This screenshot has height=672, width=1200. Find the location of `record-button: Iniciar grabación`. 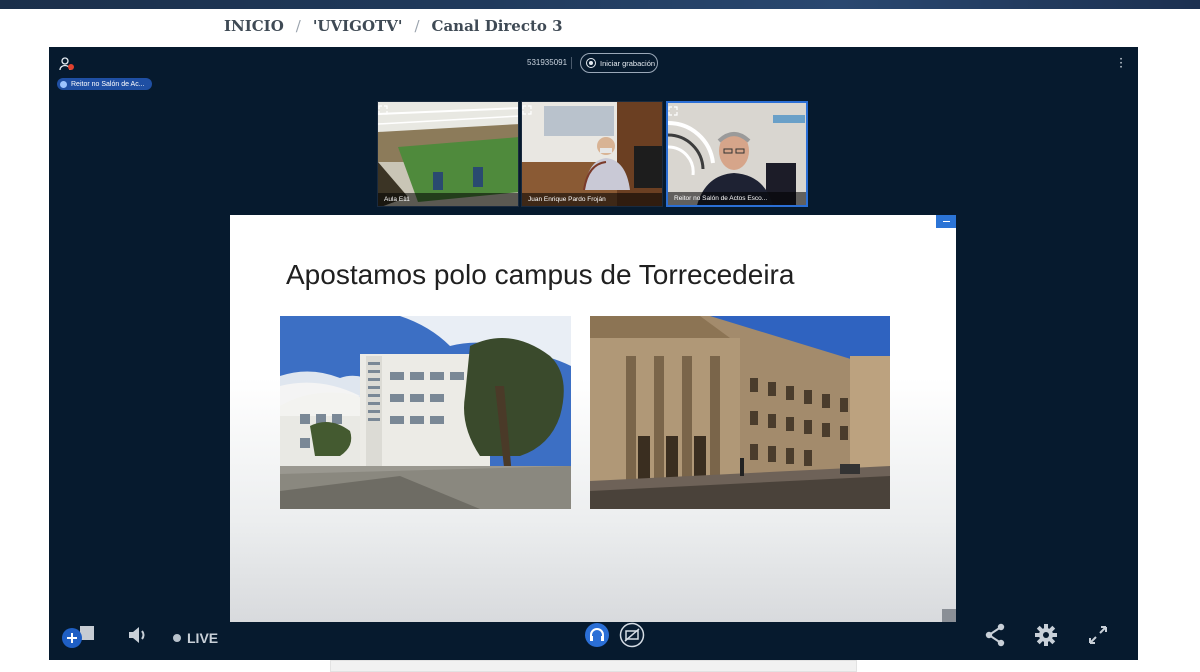

record-button: Iniciar grabación is located at coordinates (619, 63).